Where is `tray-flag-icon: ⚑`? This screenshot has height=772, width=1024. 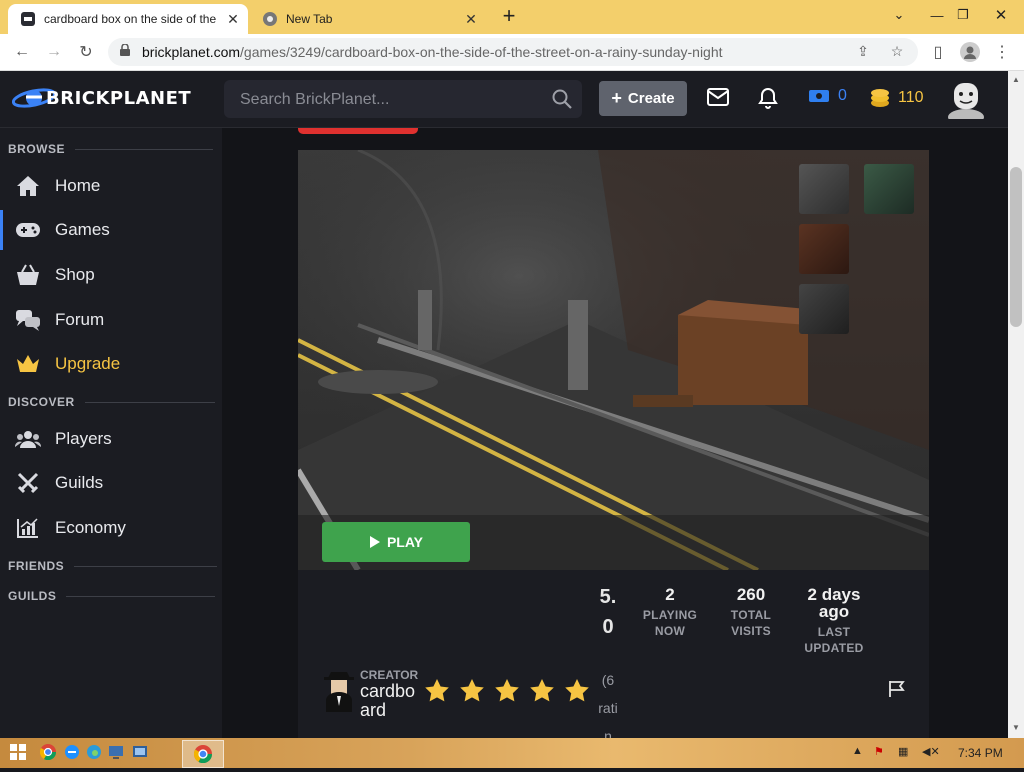 tray-flag-icon: ⚑ is located at coordinates (879, 751).